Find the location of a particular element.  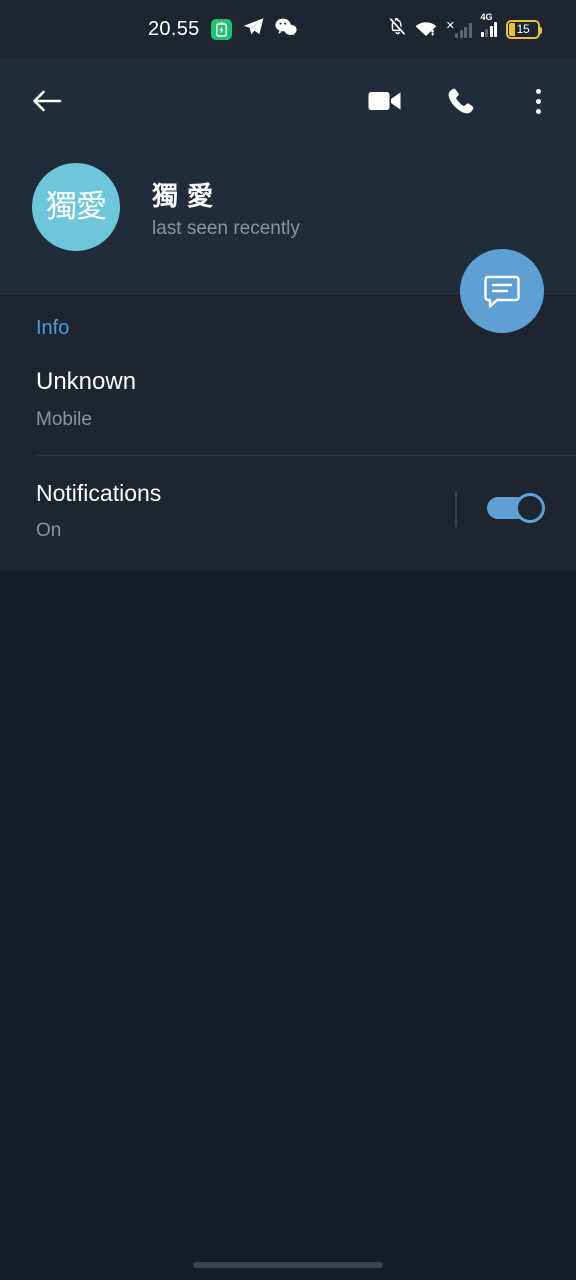

battery-saver-icon is located at coordinates (221, 29).